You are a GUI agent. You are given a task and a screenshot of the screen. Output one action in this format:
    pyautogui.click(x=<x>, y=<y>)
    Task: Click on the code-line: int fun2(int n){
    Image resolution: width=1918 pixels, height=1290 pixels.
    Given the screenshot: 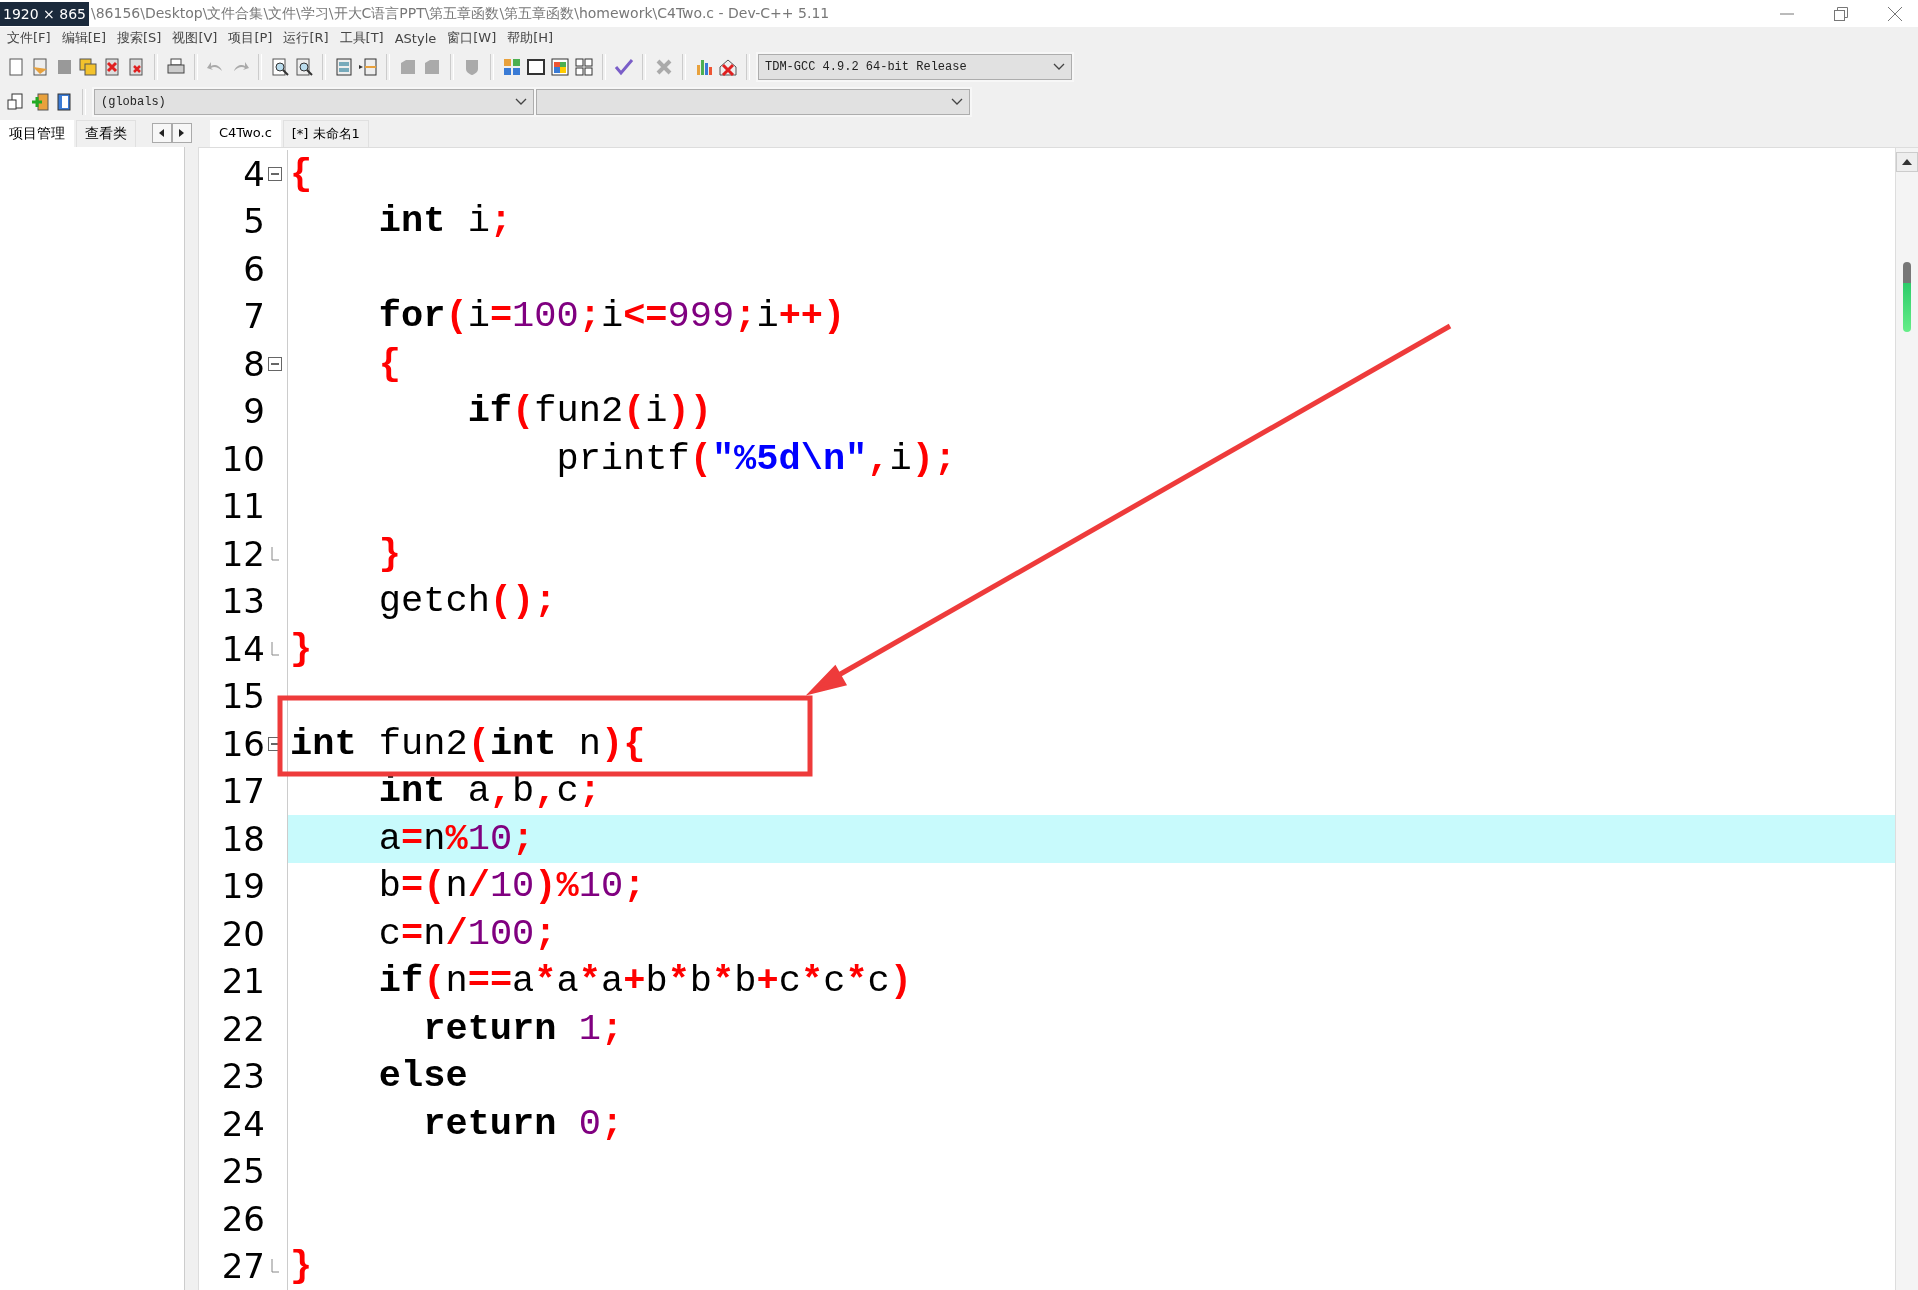 What is the action you would take?
    pyautogui.click(x=468, y=743)
    